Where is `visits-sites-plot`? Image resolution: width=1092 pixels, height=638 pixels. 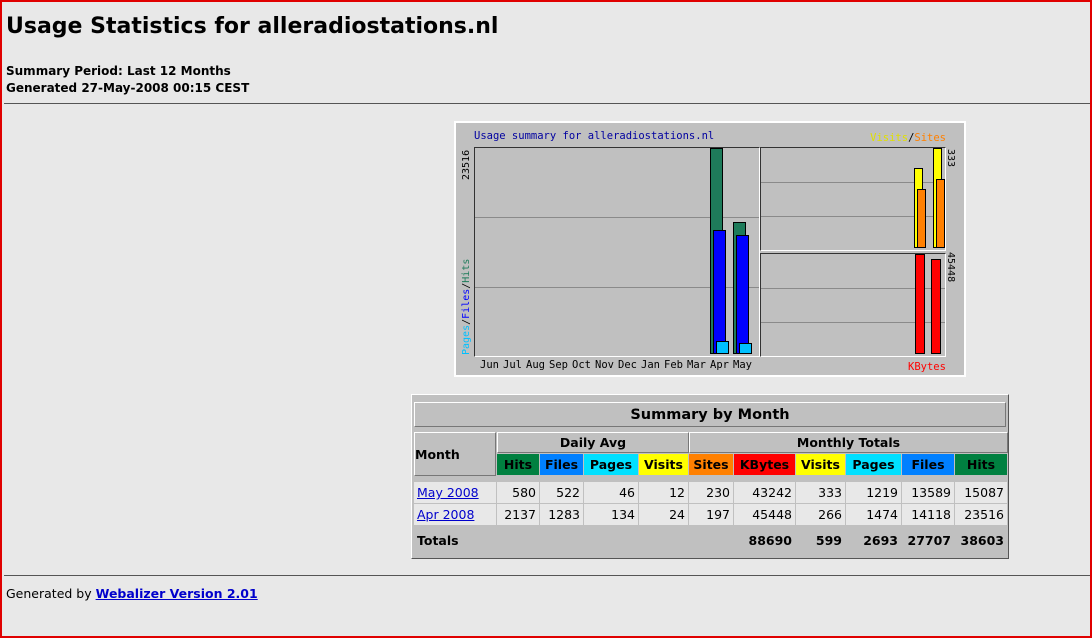 visits-sites-plot is located at coordinates (853, 199).